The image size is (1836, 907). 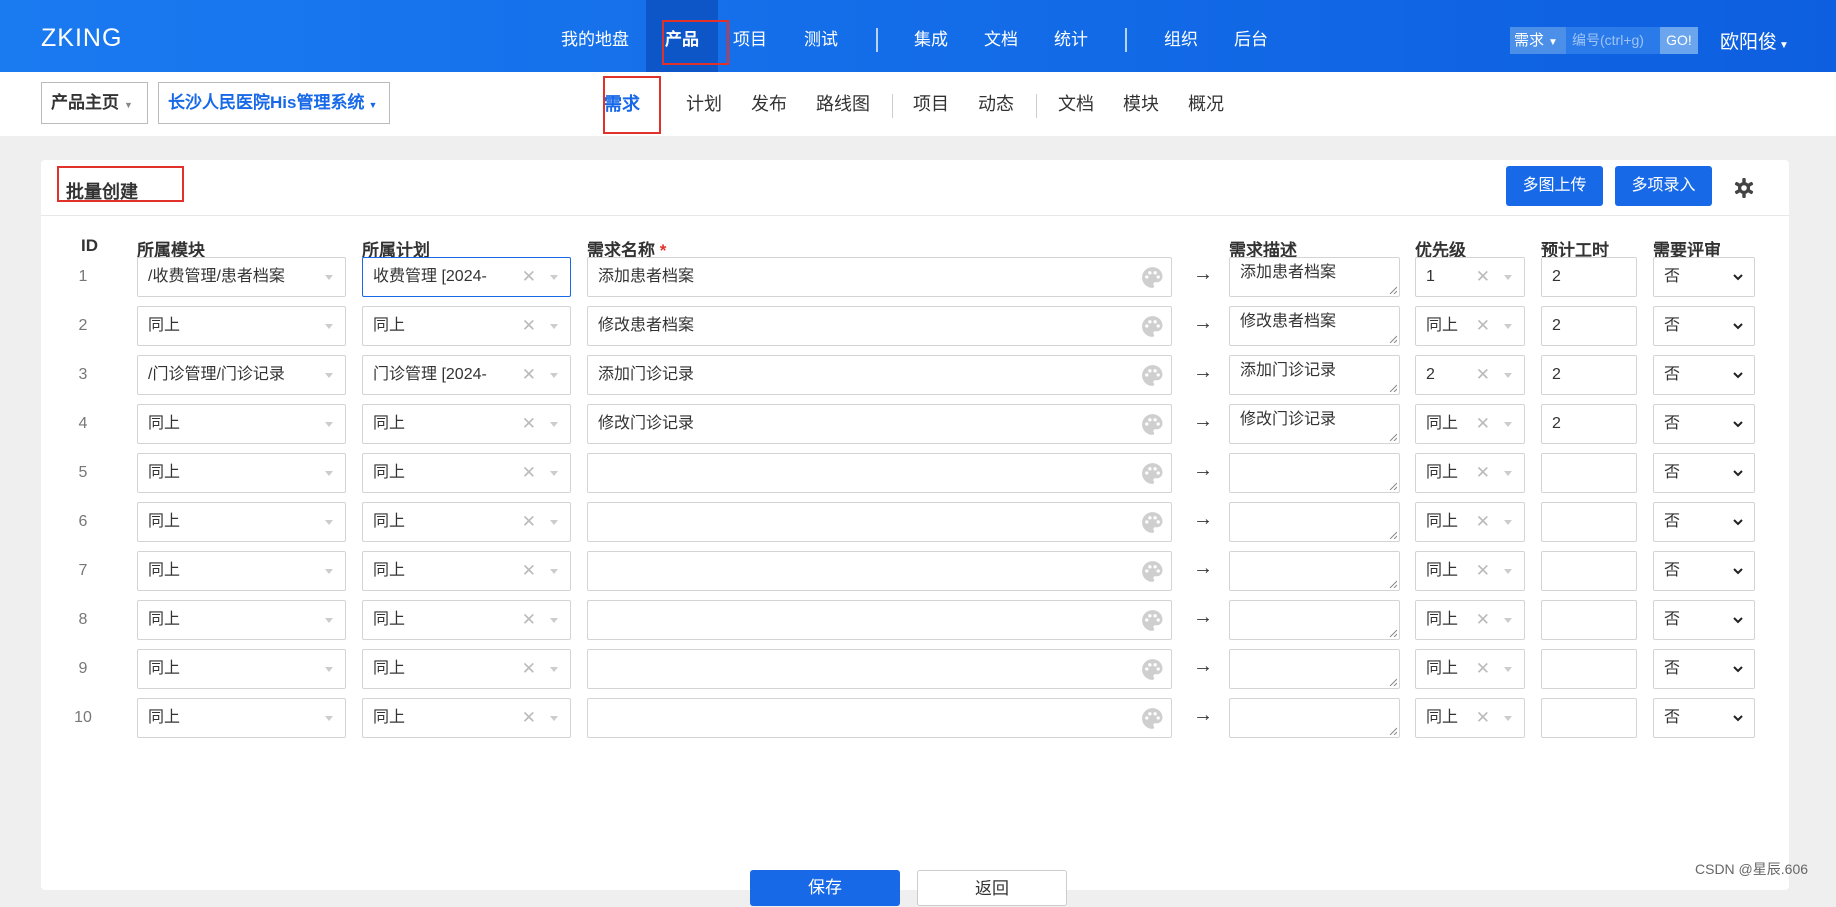 I want to click on nav-project: 项目, so click(x=750, y=36).